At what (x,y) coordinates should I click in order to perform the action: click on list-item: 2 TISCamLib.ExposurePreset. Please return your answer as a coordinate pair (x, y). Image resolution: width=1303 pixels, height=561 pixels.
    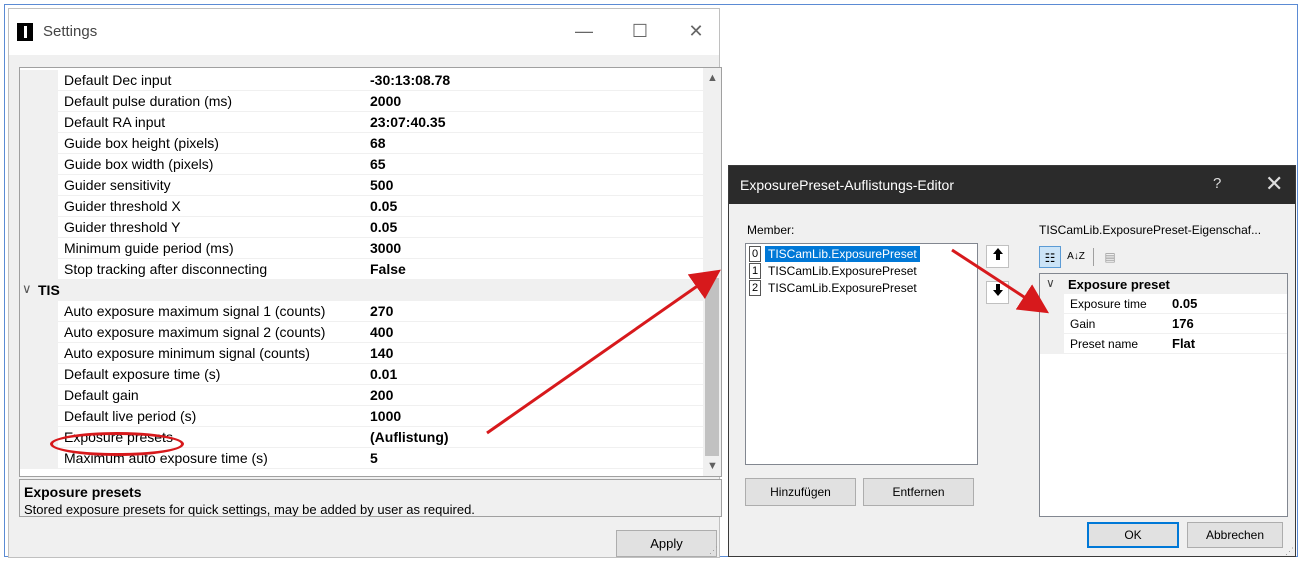
    Looking at the image, I should click on (861, 288).